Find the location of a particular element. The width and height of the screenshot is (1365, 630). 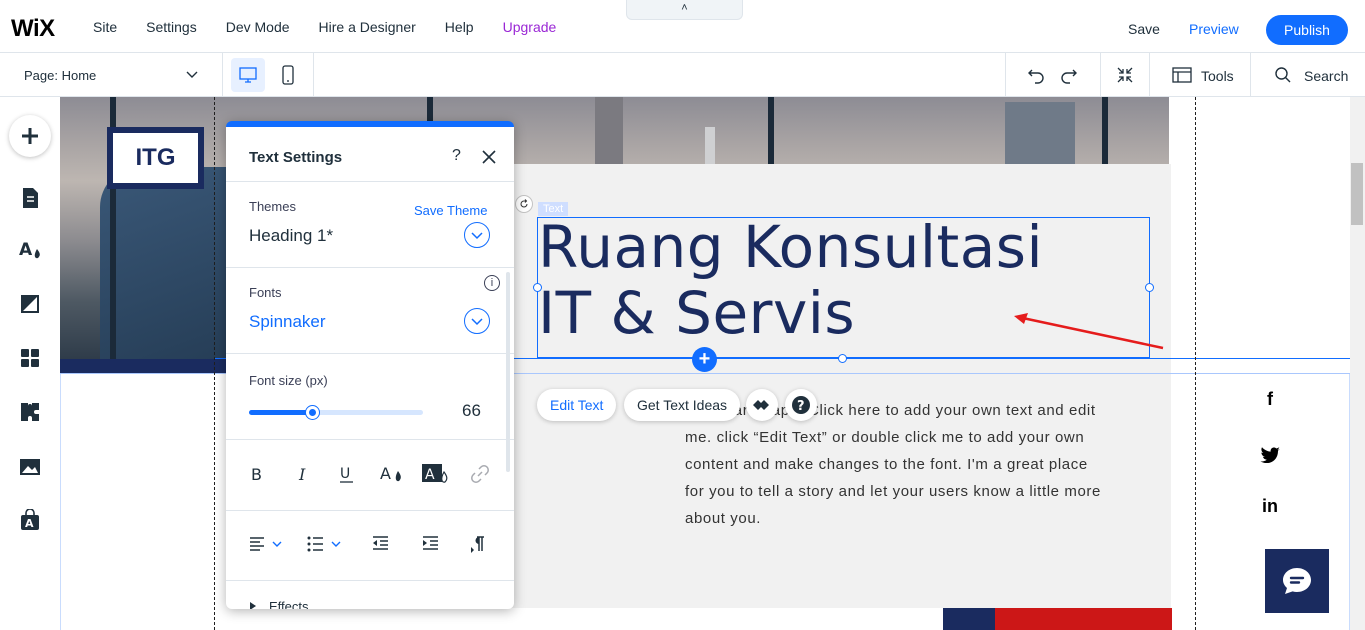

fonts-label: Fonts is located at coordinates (265, 292).